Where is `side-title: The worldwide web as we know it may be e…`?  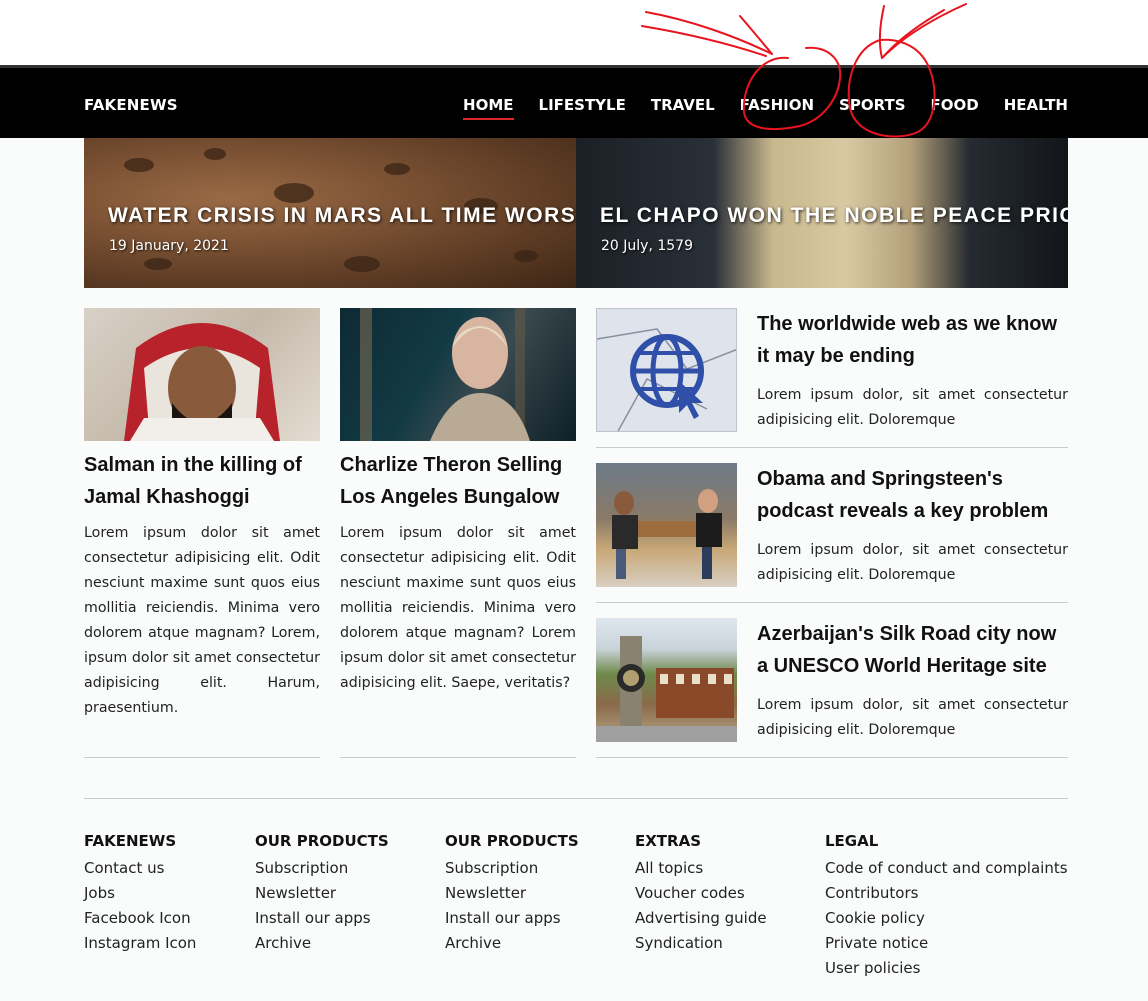 side-title: The worldwide web as we know it may be e… is located at coordinates (912, 340).